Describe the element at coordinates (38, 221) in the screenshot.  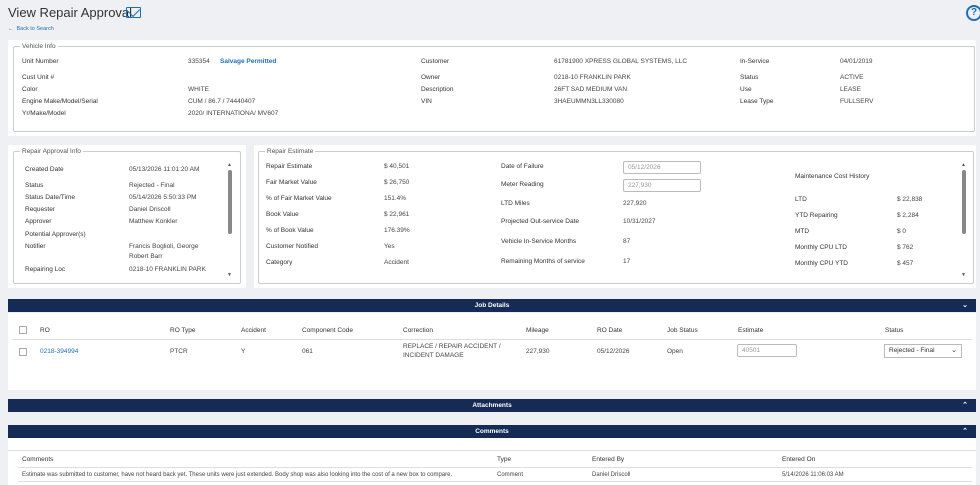
I see `approver-label: Approver` at that location.